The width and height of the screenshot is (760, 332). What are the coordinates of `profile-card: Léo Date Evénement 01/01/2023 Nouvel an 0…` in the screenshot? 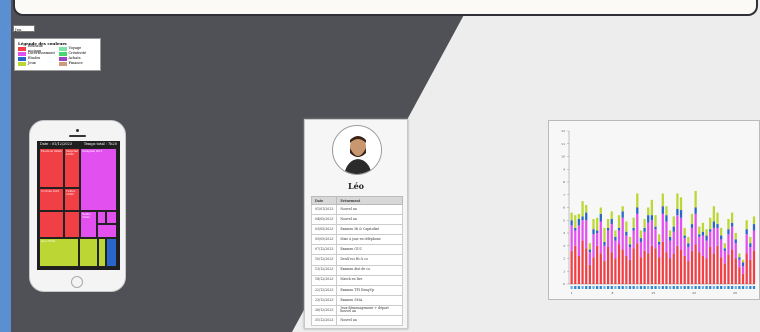 It's located at (356, 224).